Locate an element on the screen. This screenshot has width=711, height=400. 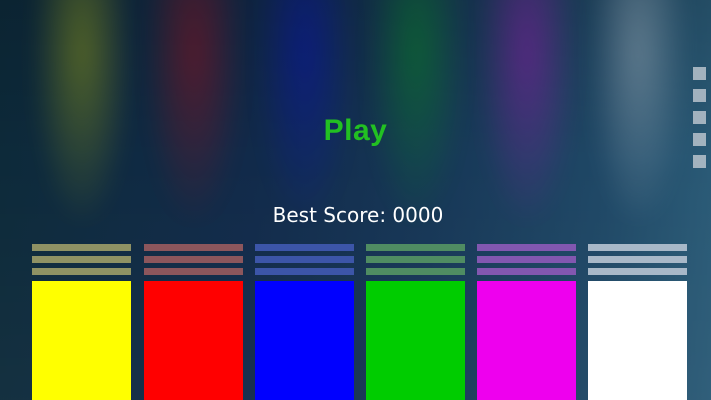
play-button: Play is located at coordinates (355, 131).